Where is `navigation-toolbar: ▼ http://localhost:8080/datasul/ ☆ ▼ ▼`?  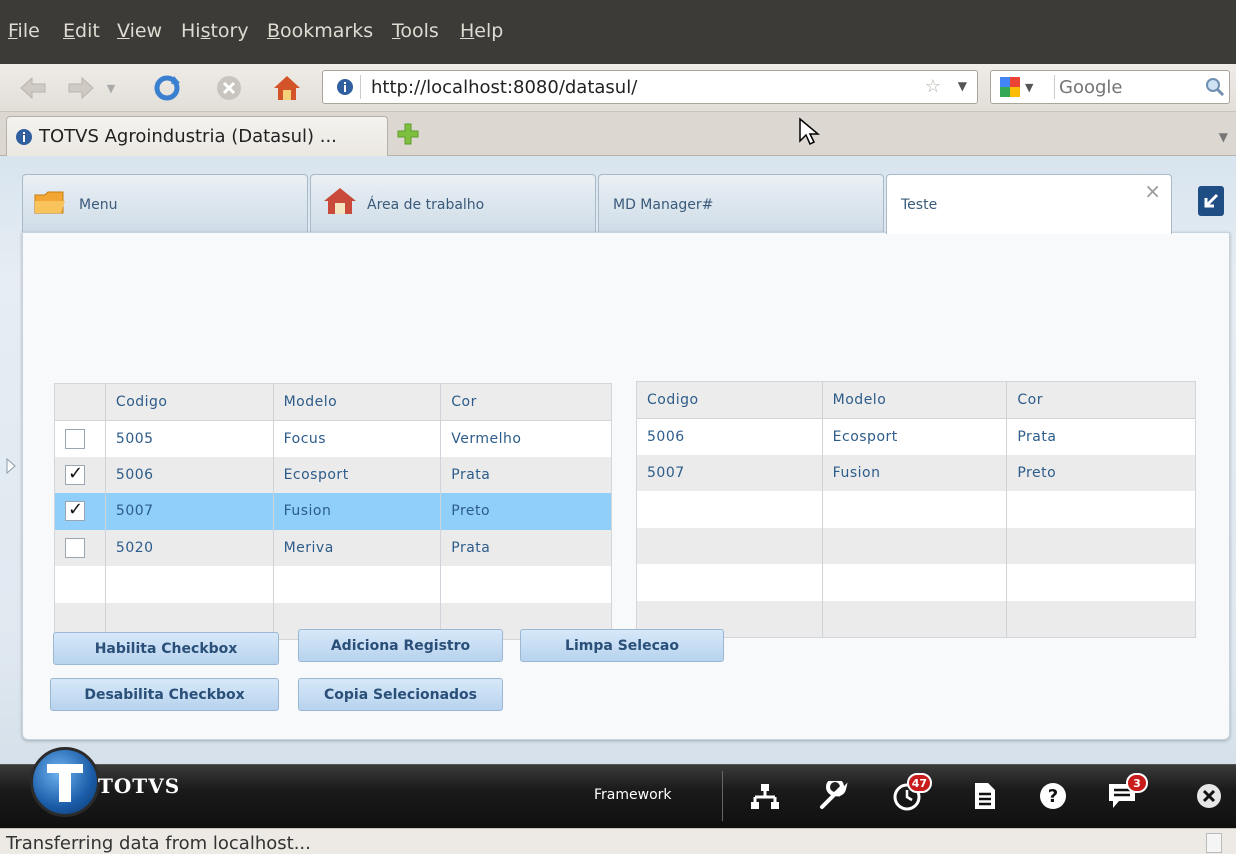 navigation-toolbar: ▼ http://localhost:8080/datasul/ ☆ ▼ ▼ is located at coordinates (618, 88).